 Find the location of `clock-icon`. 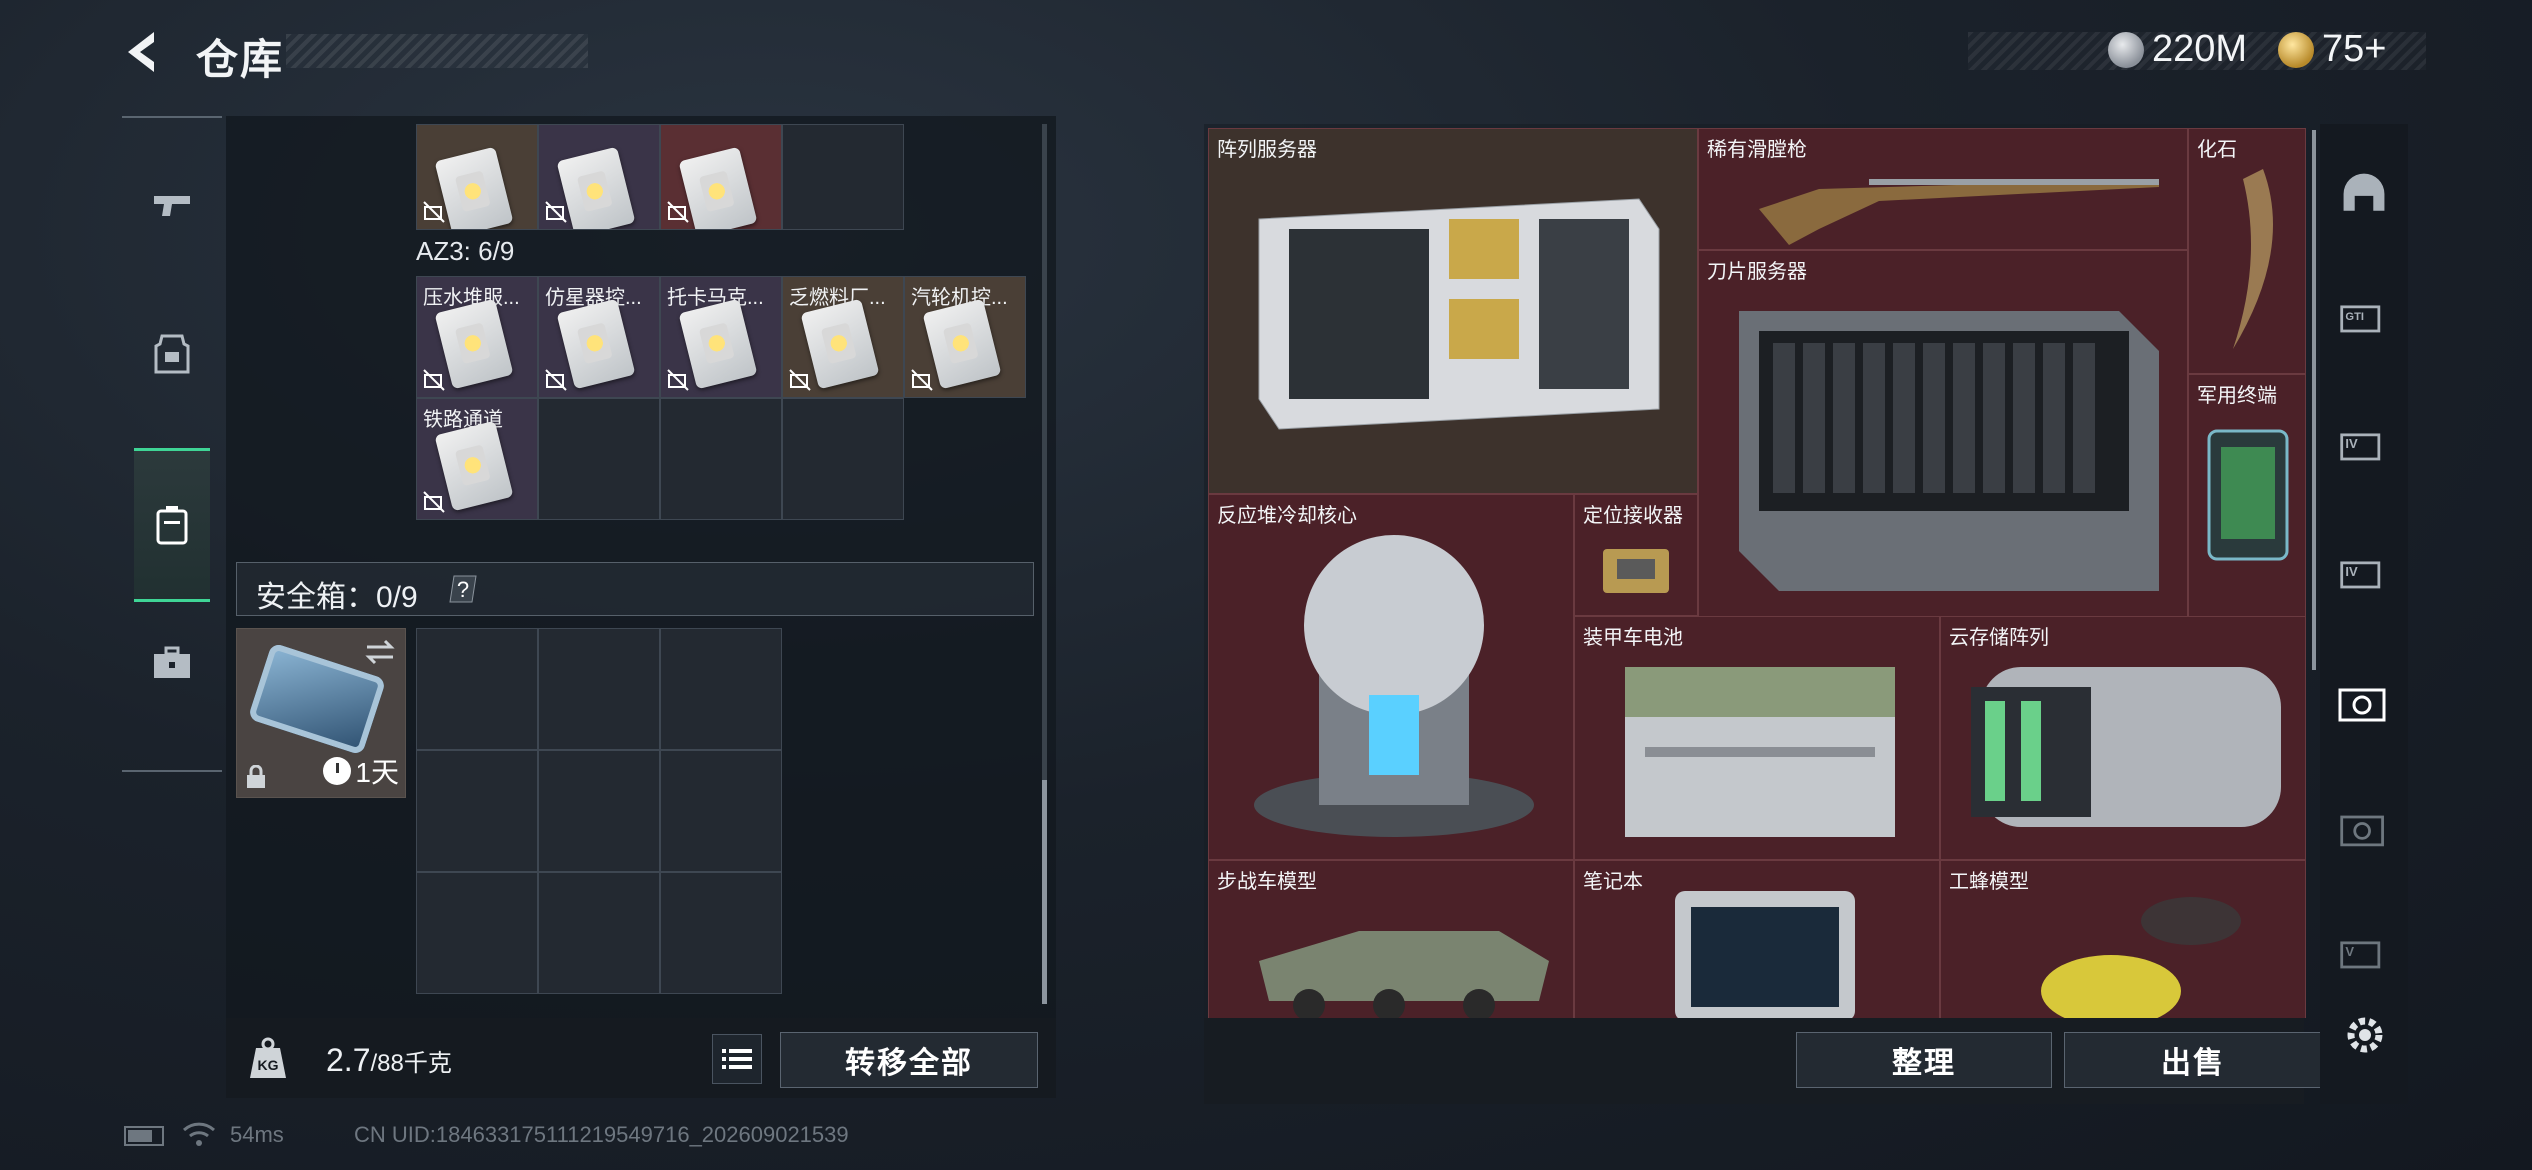

clock-icon is located at coordinates (337, 771).